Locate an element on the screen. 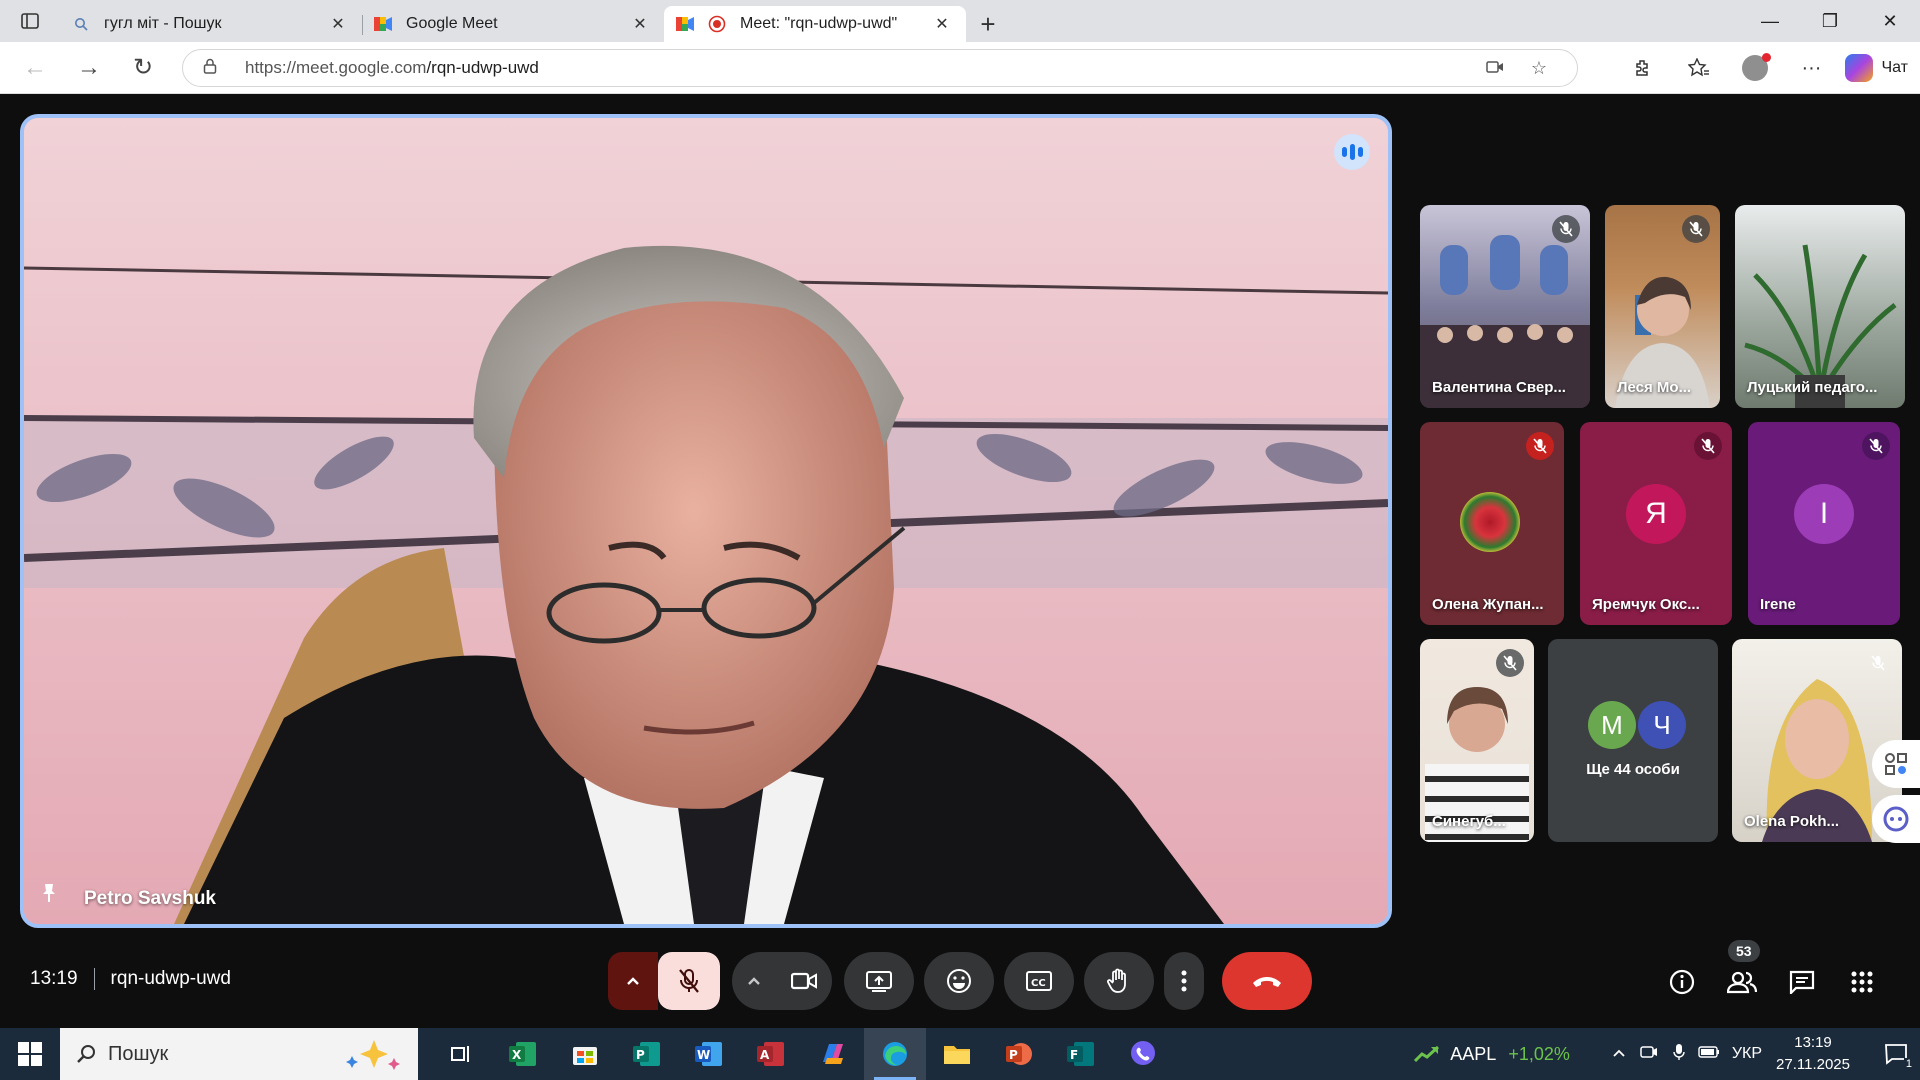  battery-icon is located at coordinates (1709, 1054).